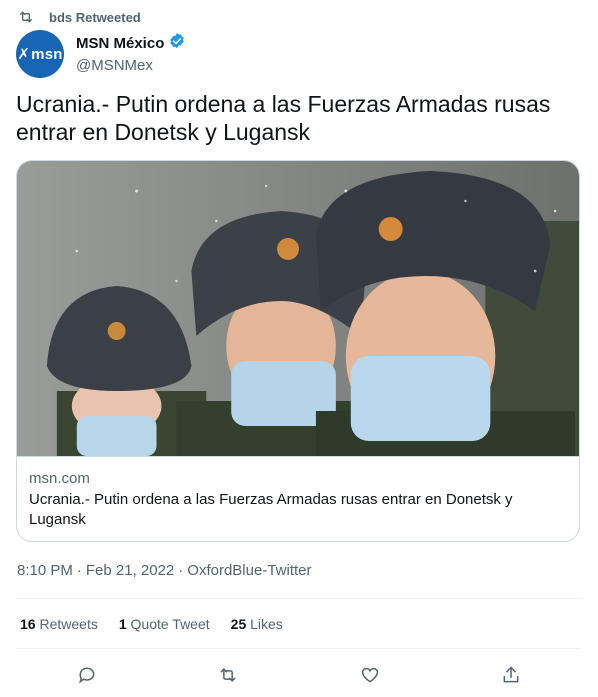  What do you see at coordinates (24, 54) in the screenshot?
I see `msn-butterfly-icon: ✗` at bounding box center [24, 54].